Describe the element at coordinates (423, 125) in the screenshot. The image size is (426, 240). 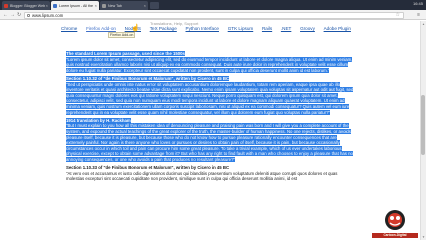
I see `scrollbar-thumb` at that location.